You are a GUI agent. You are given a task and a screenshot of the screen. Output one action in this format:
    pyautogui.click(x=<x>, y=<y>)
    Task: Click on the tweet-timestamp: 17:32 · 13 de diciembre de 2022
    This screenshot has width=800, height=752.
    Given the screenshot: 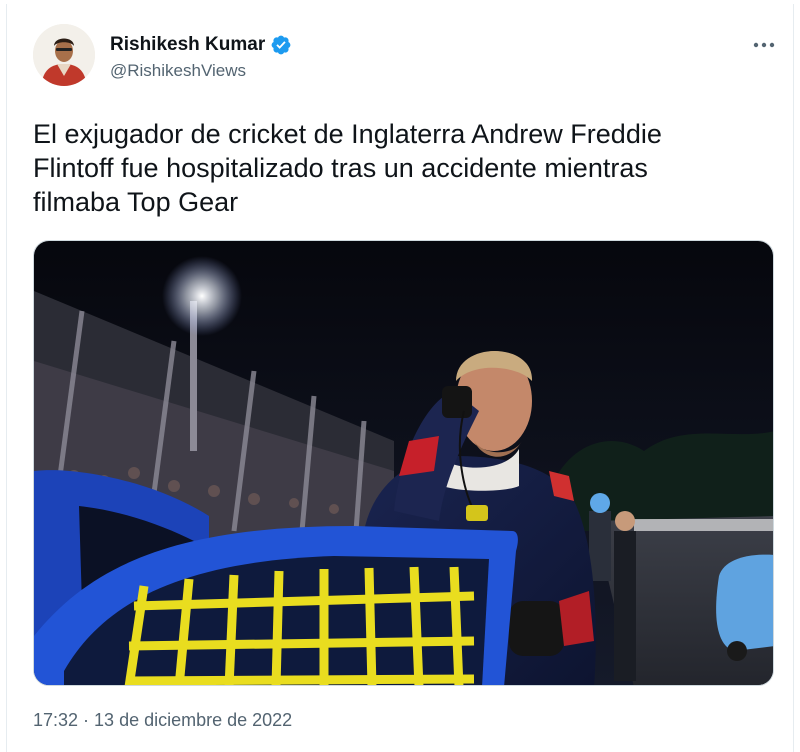 What is the action you would take?
    pyautogui.click(x=162, y=720)
    